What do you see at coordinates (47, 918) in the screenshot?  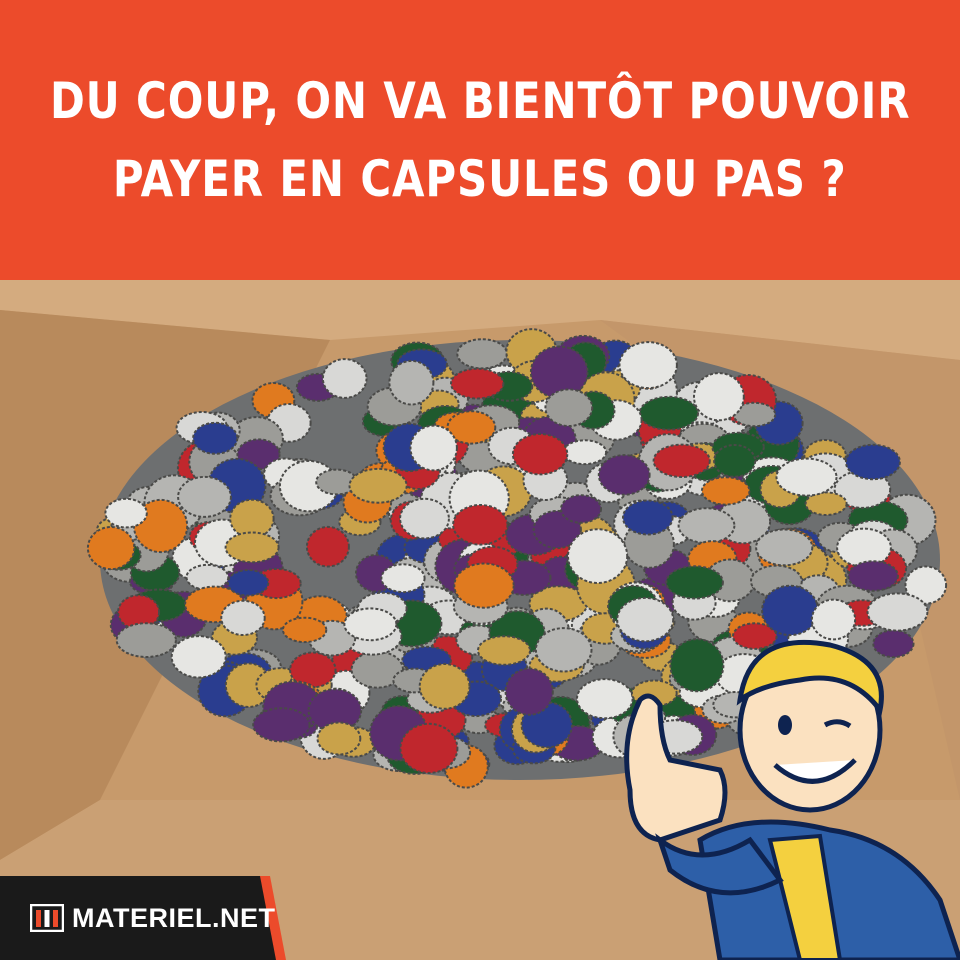 I see `shop-front-icon` at bounding box center [47, 918].